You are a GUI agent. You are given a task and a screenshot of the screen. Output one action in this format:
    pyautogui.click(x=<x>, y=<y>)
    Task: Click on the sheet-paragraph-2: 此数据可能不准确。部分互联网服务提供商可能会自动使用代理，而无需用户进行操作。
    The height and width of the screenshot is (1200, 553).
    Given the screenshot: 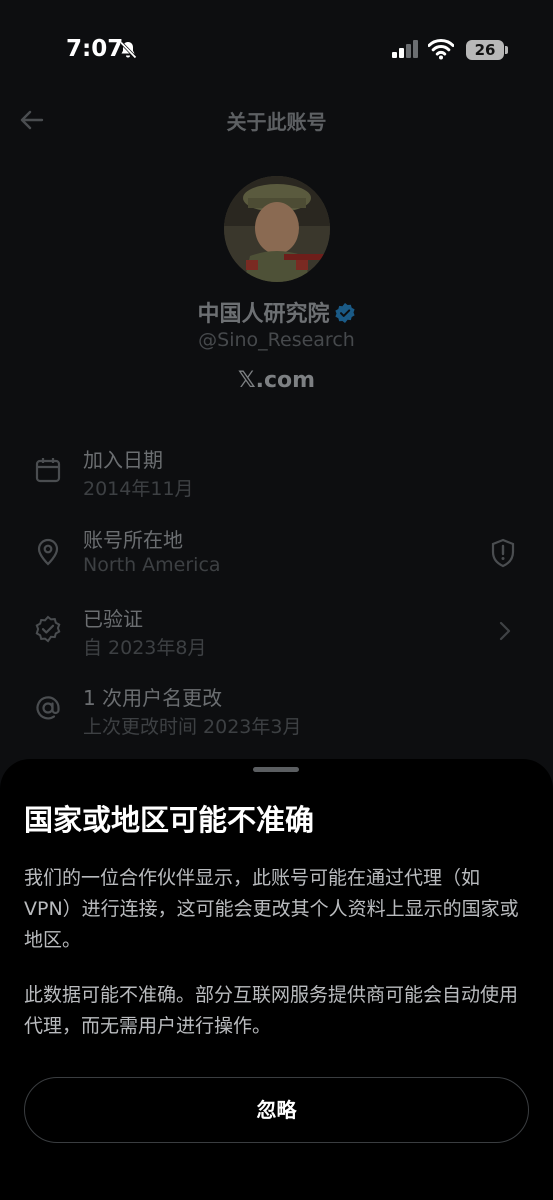 What is the action you would take?
    pyautogui.click(x=271, y=1010)
    